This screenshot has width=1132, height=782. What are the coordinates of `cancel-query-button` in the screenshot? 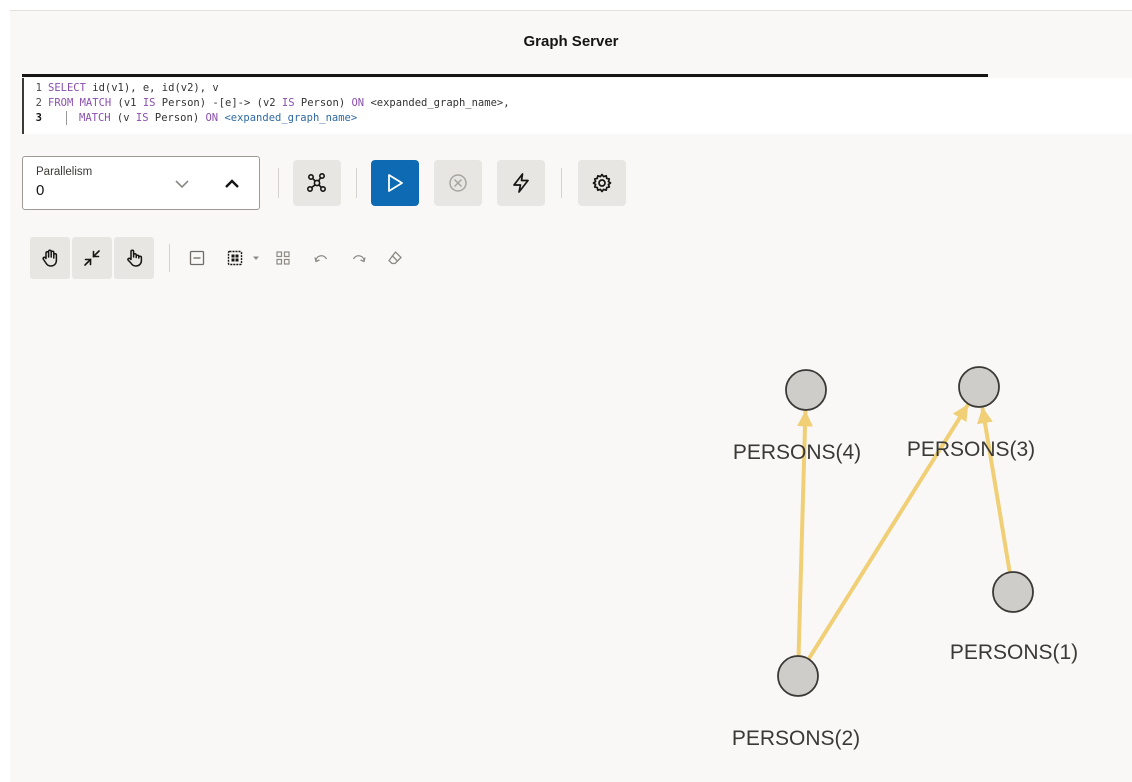 It's located at (458, 183).